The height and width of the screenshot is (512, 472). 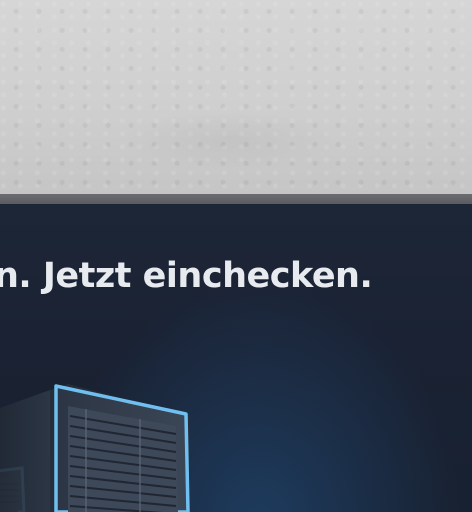 What do you see at coordinates (186, 276) in the screenshot?
I see `headline-text: n. Jetzt einchecken.` at bounding box center [186, 276].